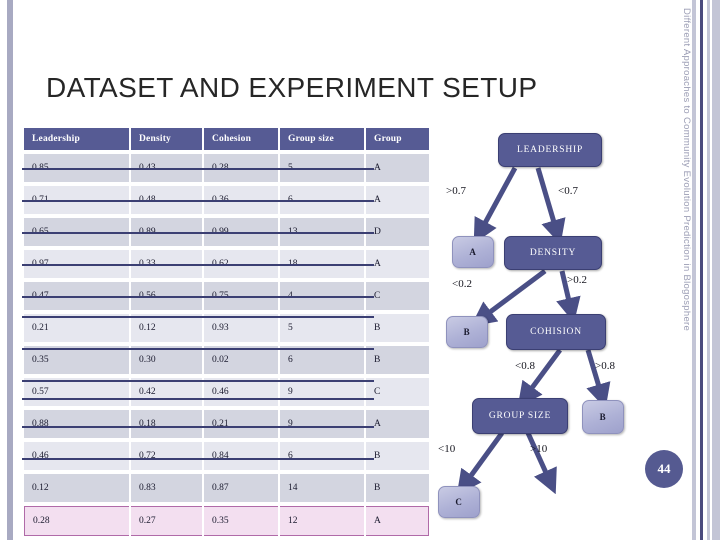 The height and width of the screenshot is (540, 720). I want to click on cell-density: 0.83, so click(166, 488).